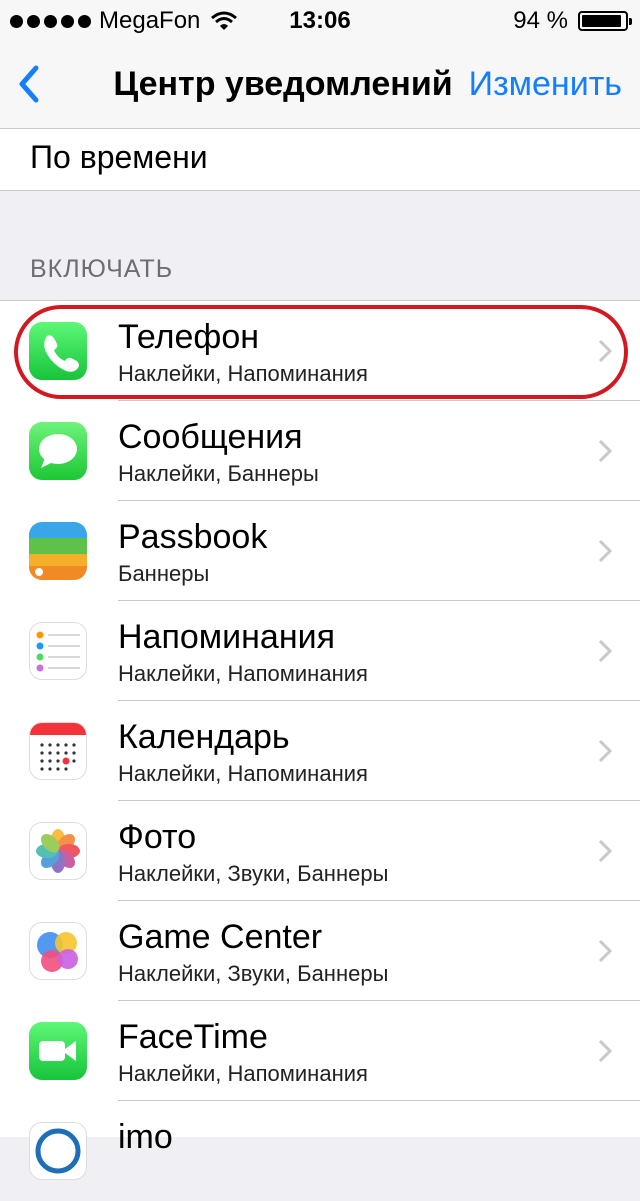  Describe the element at coordinates (58, 551) in the screenshot. I see `passbook-icon` at that location.